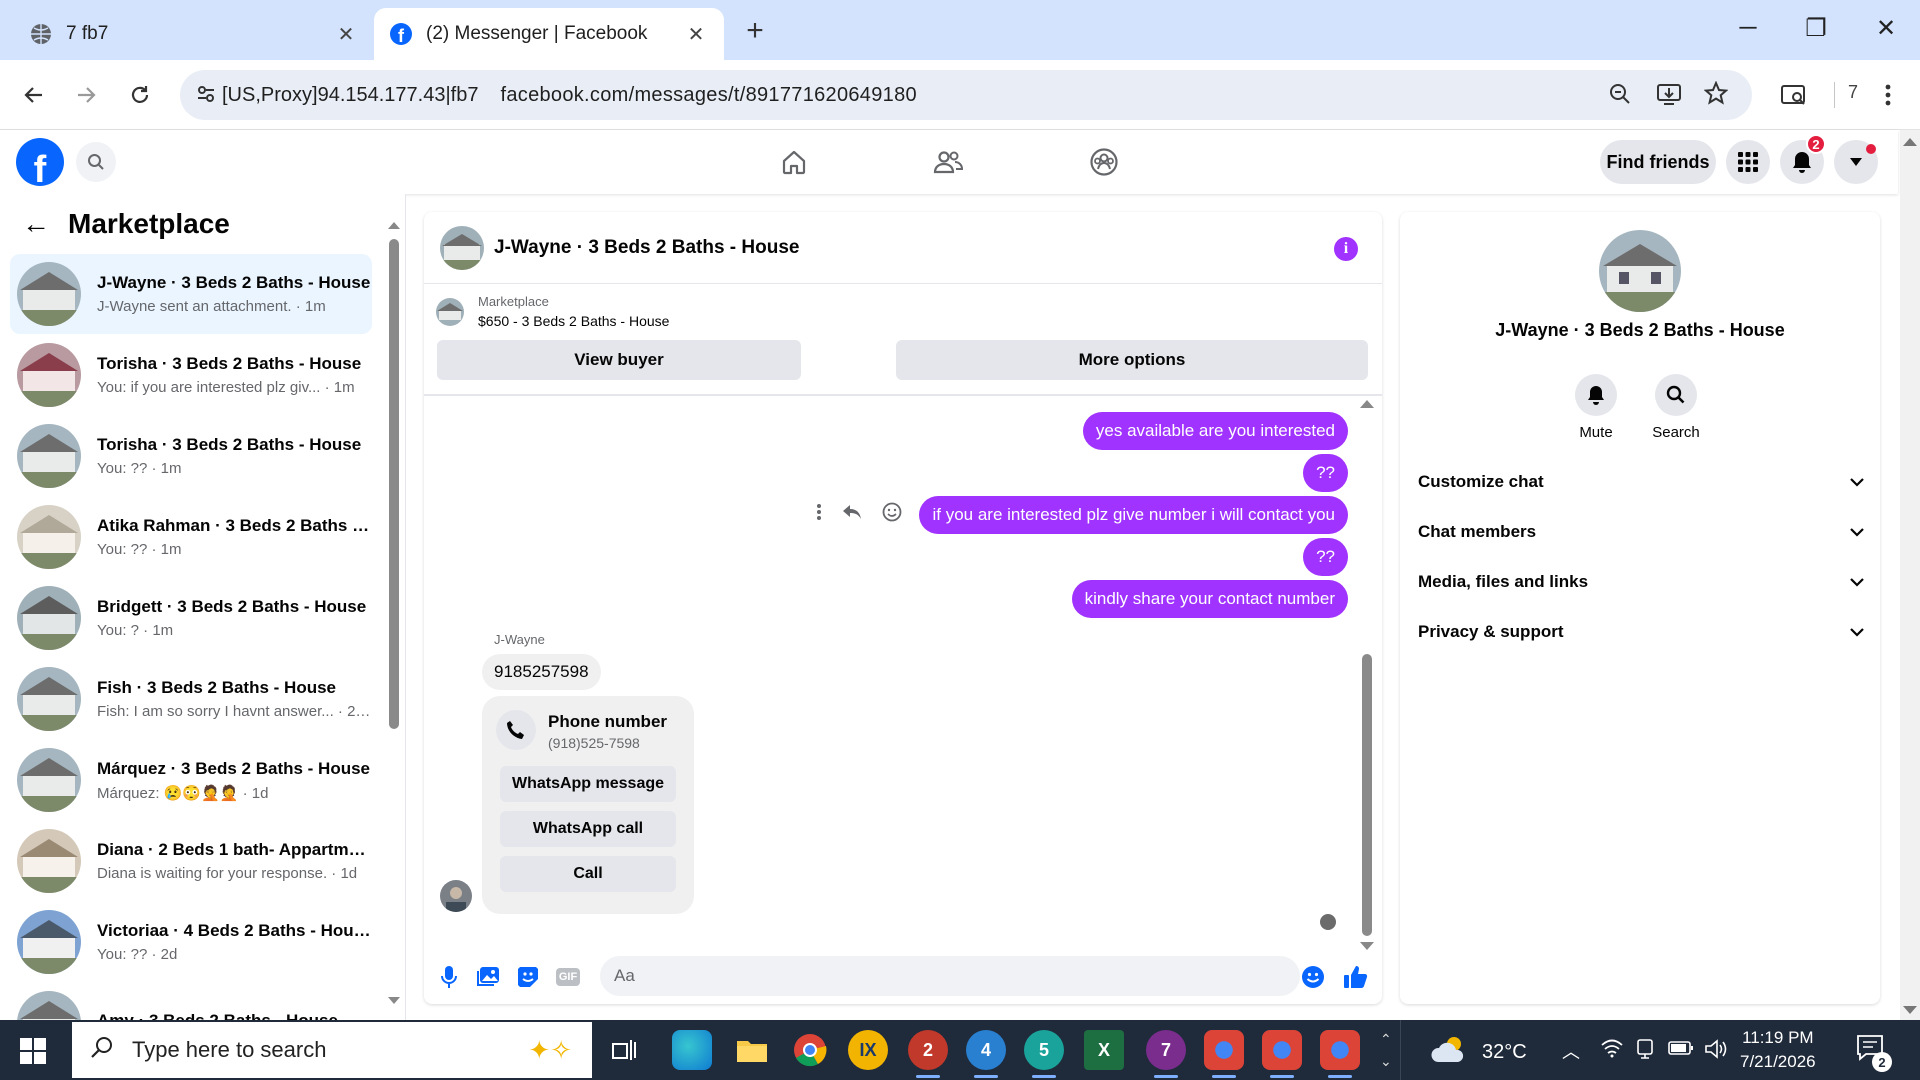  I want to click on menu-grid-icon, so click(1748, 162).